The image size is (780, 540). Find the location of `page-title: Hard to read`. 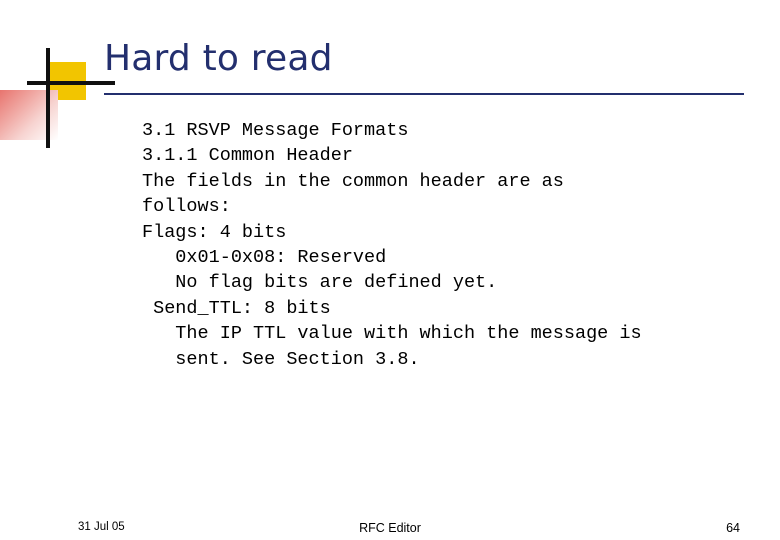

page-title: Hard to read is located at coordinates (218, 58).